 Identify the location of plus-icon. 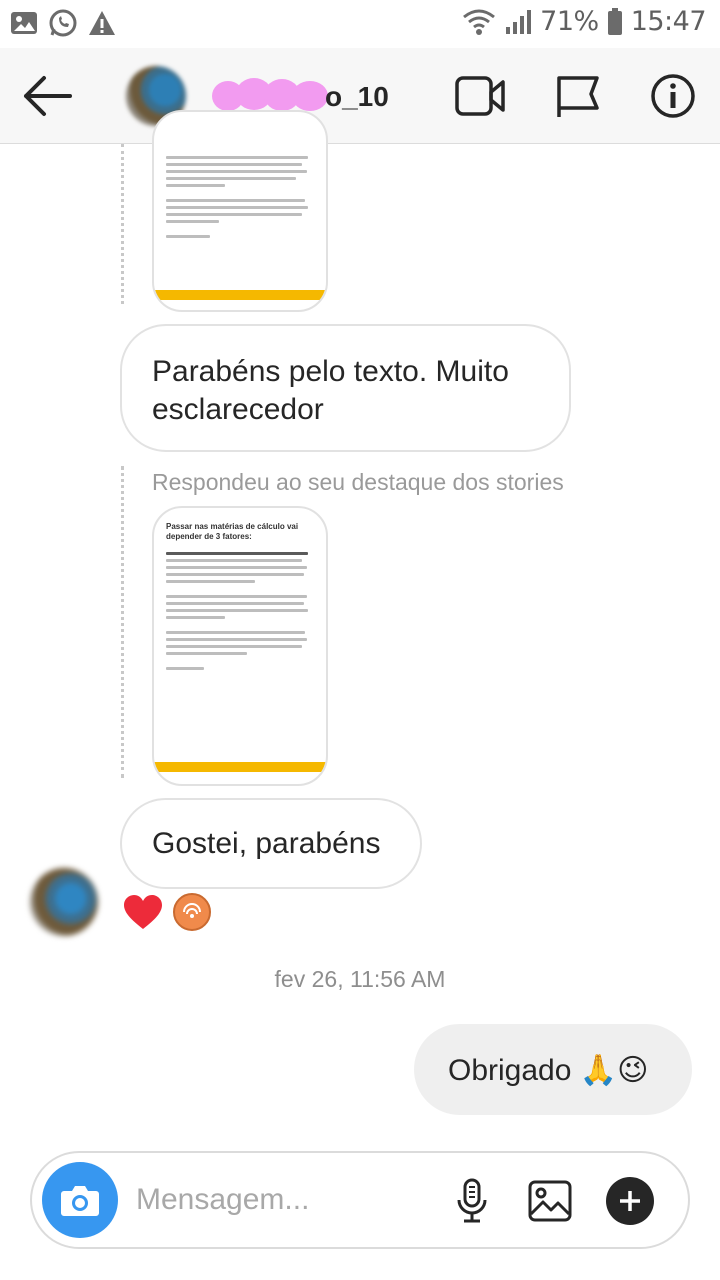
(630, 1201).